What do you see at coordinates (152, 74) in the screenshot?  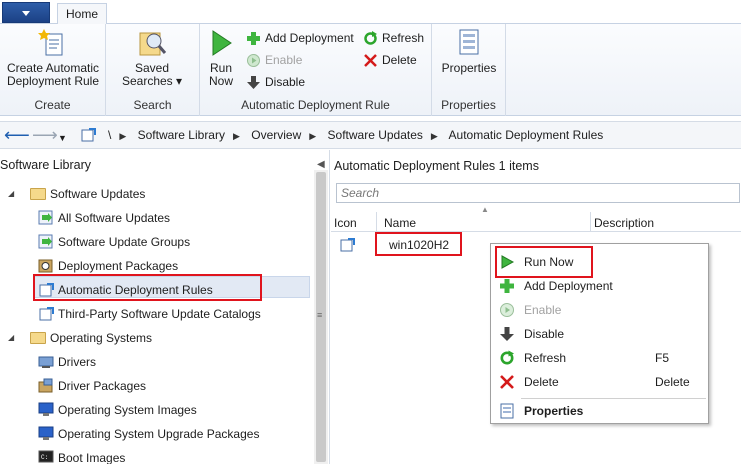 I see `saved-searches-label: Saved Searches ▾` at bounding box center [152, 74].